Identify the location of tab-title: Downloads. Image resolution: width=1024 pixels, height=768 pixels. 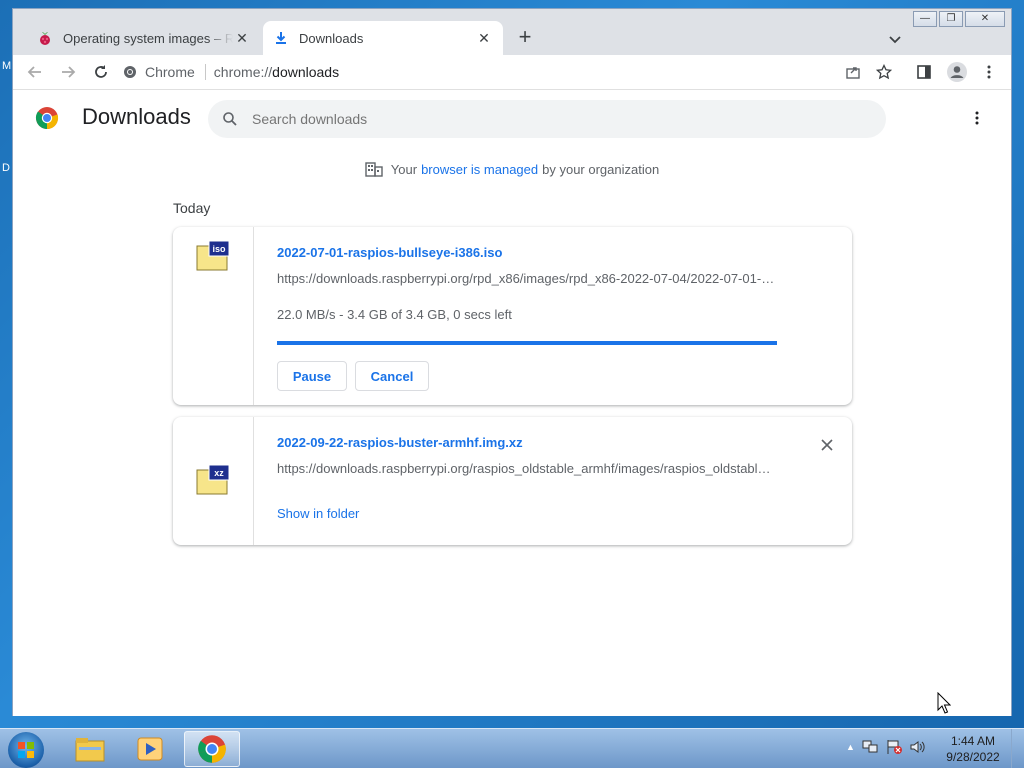
(331, 38).